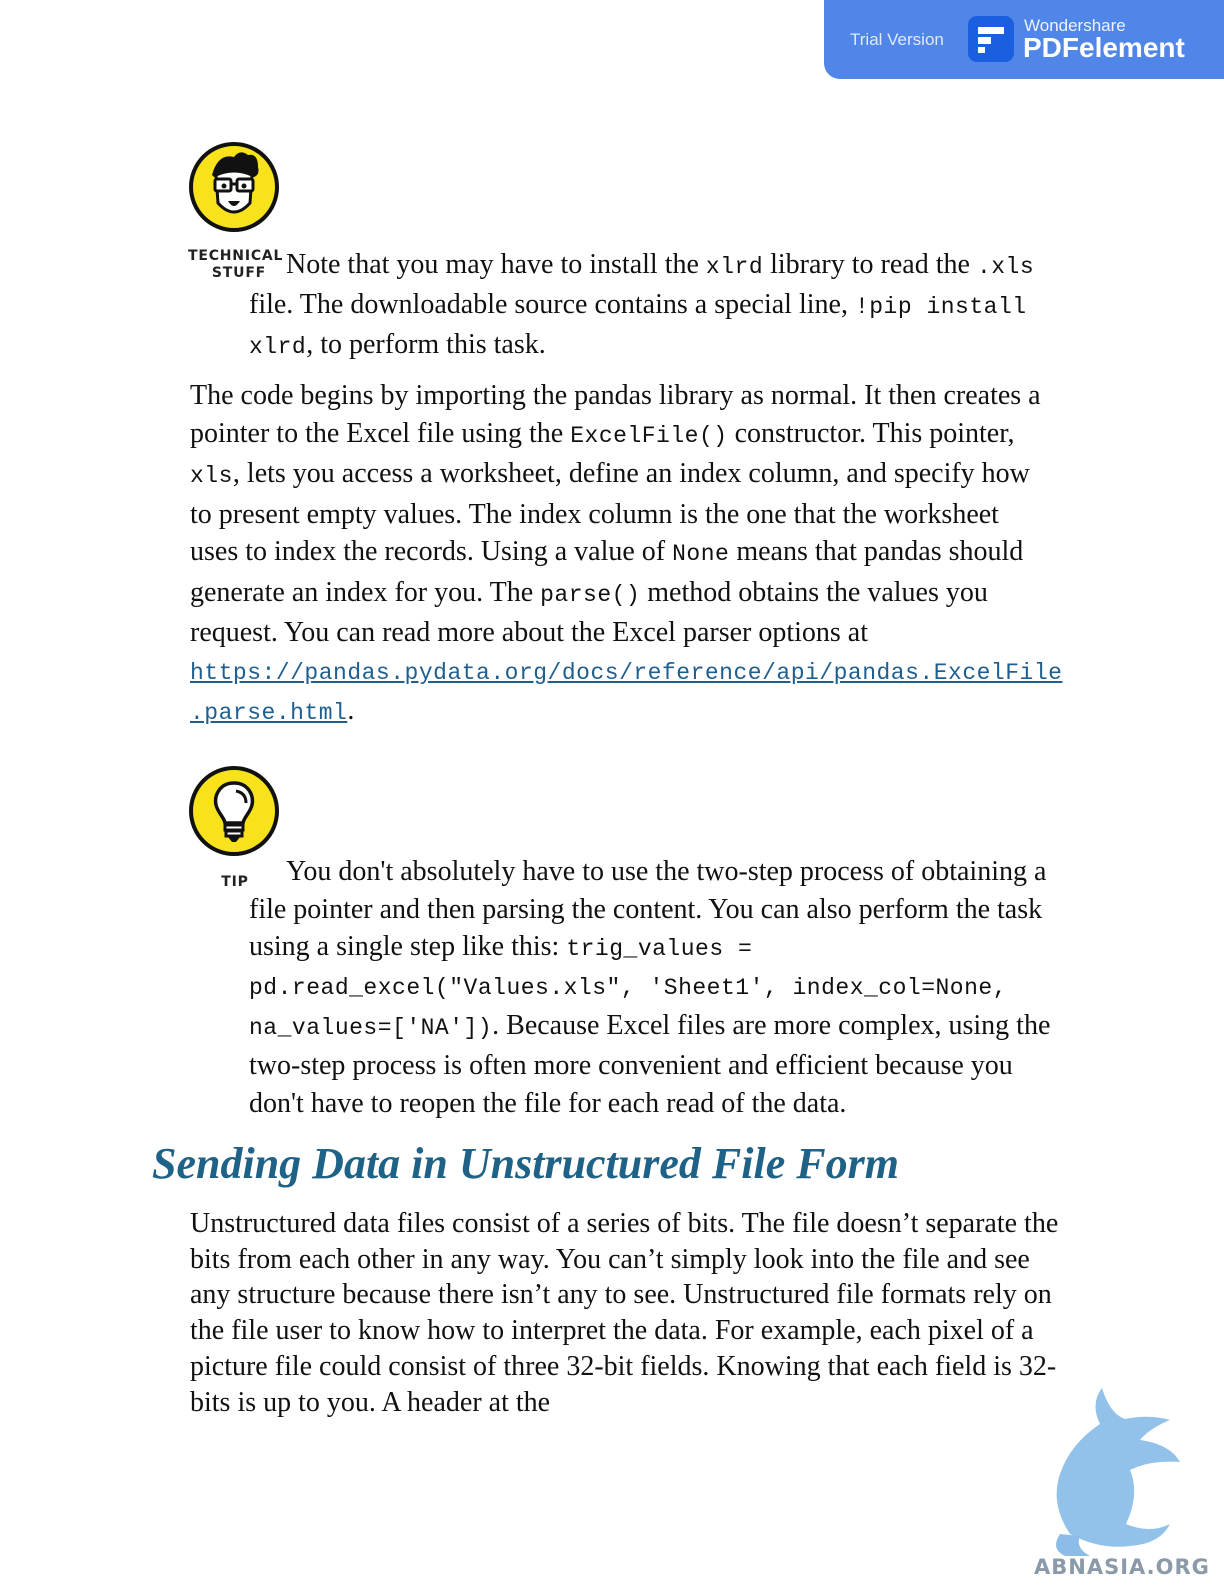  What do you see at coordinates (1122, 1567) in the screenshot?
I see `watermark-text: ABNASIA.ORG` at bounding box center [1122, 1567].